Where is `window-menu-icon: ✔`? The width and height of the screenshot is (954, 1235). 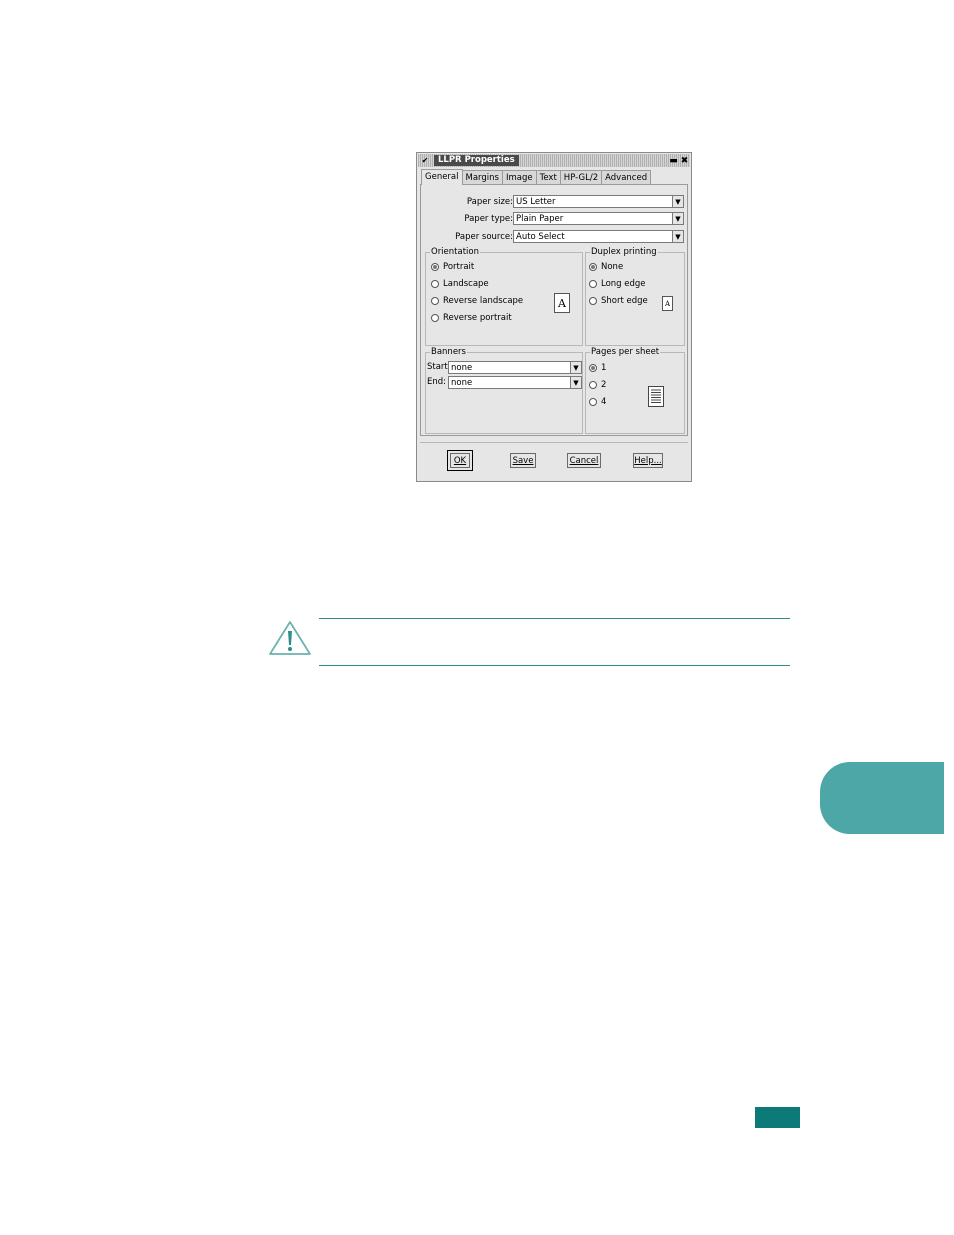
window-menu-icon: ✔ is located at coordinates (425, 160).